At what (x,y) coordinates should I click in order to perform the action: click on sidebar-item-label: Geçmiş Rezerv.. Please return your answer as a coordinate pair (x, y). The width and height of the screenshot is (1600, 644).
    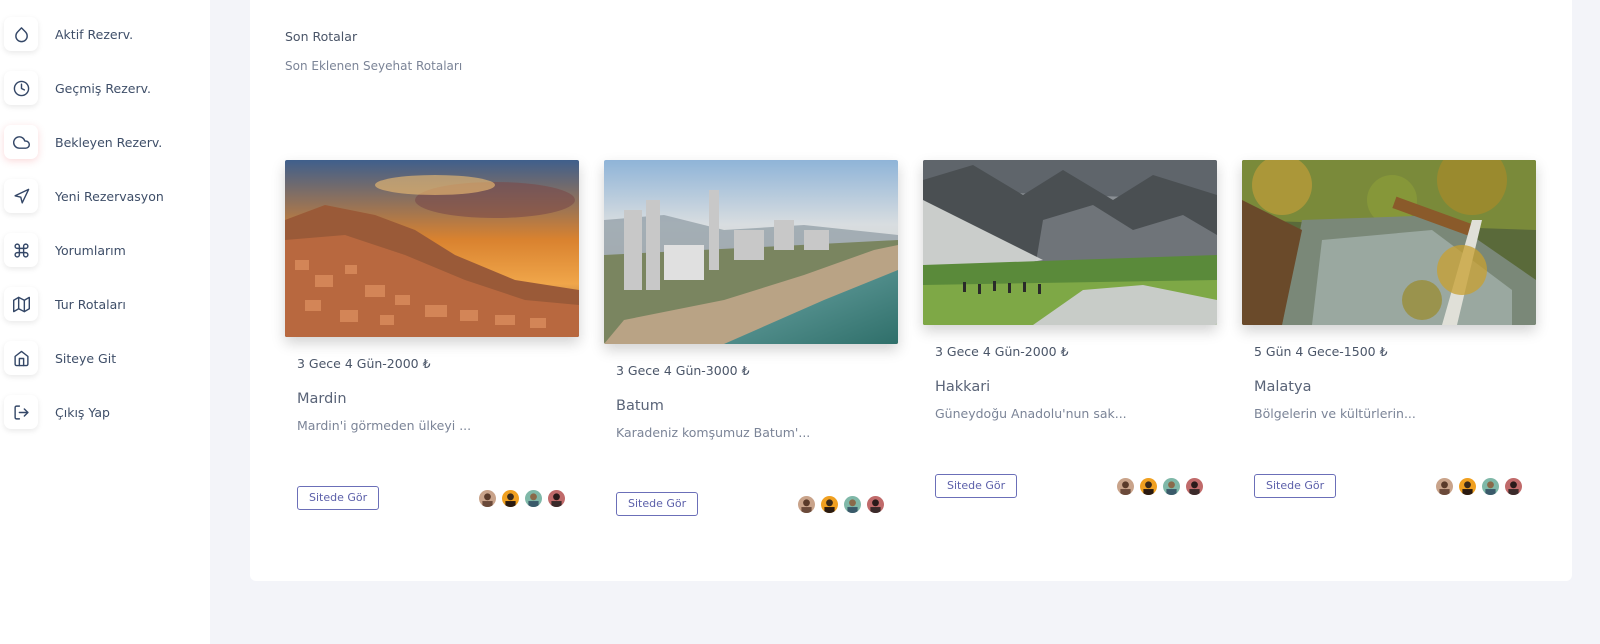
    Looking at the image, I should click on (103, 88).